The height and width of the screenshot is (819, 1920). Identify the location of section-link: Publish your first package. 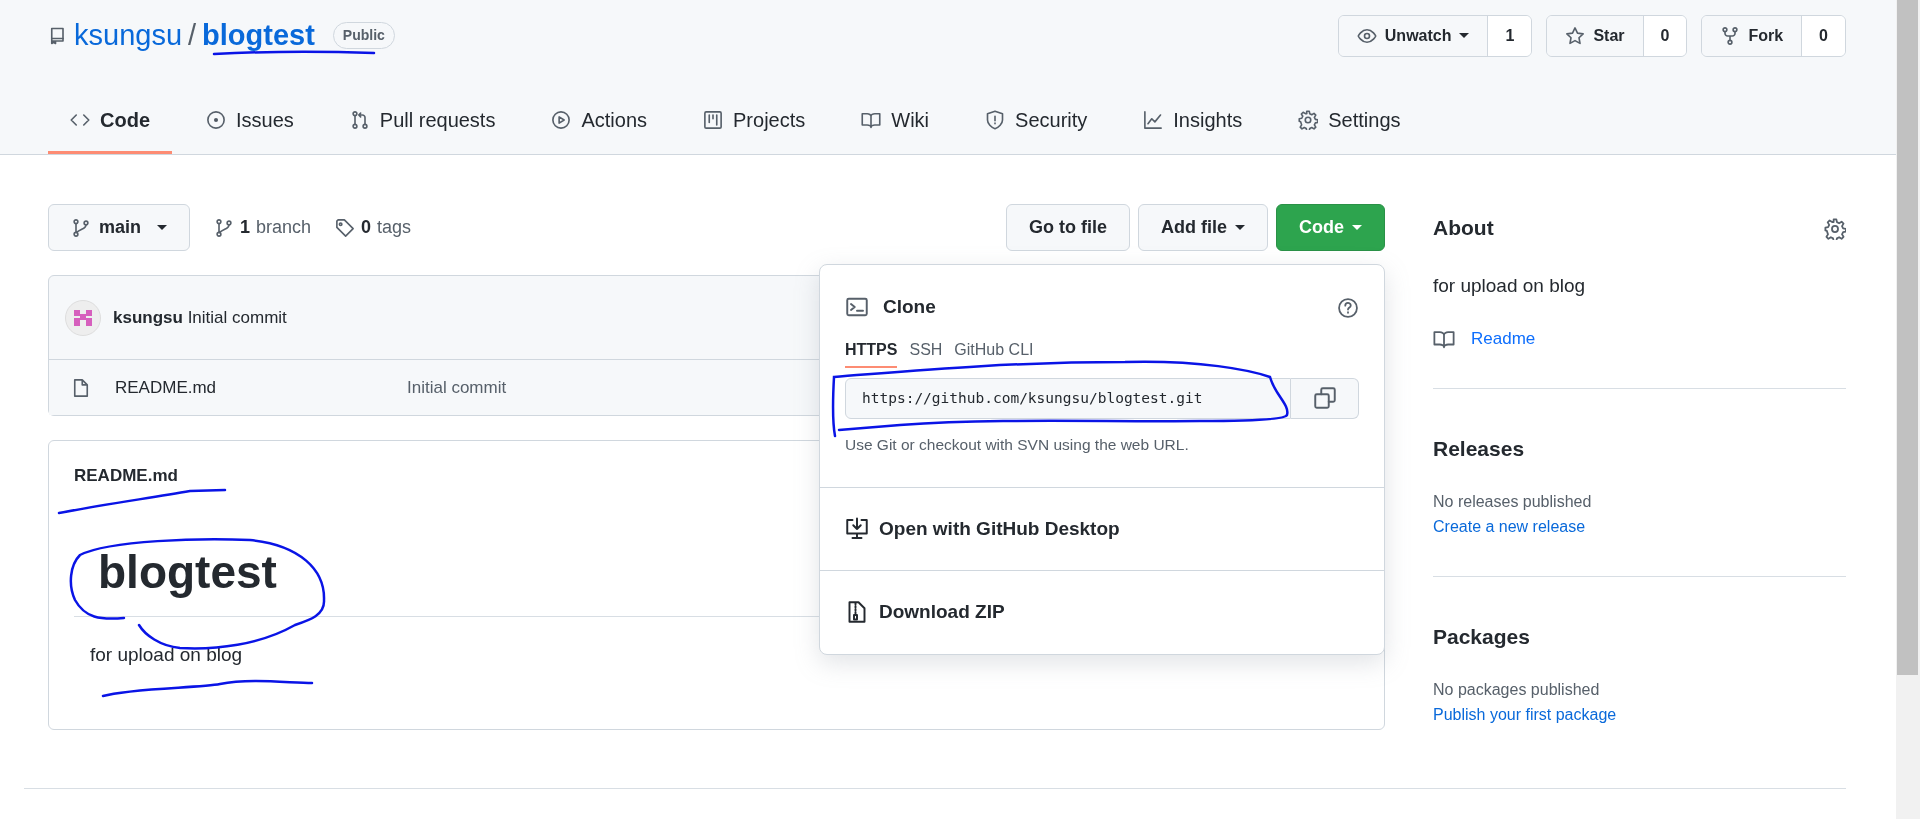
(1525, 714).